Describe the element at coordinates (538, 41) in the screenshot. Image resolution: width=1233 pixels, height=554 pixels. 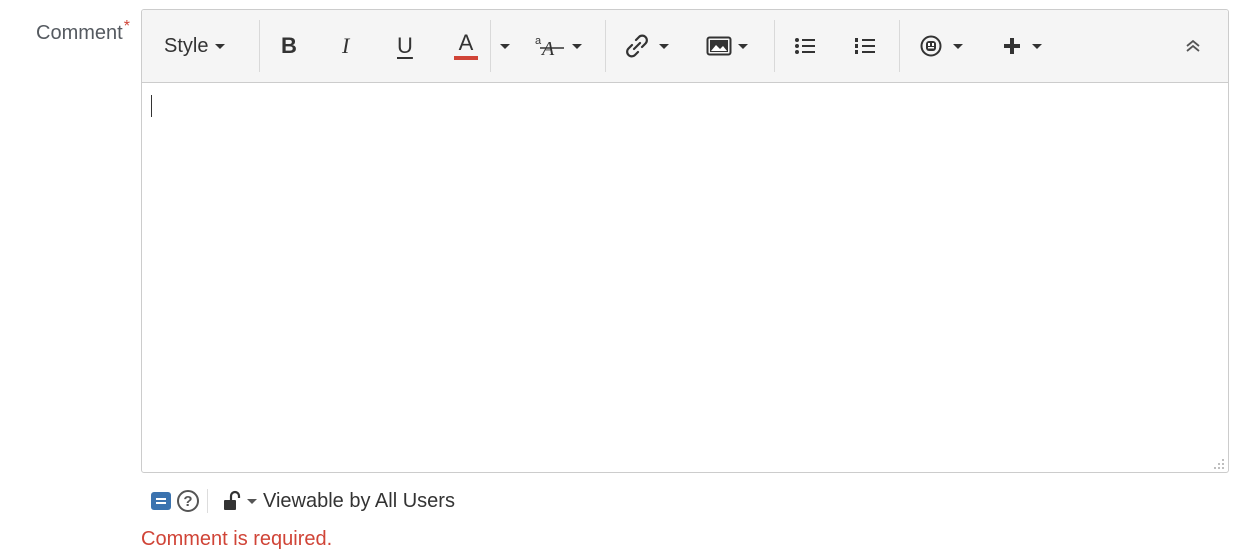
I see `svg-text: a` at that location.